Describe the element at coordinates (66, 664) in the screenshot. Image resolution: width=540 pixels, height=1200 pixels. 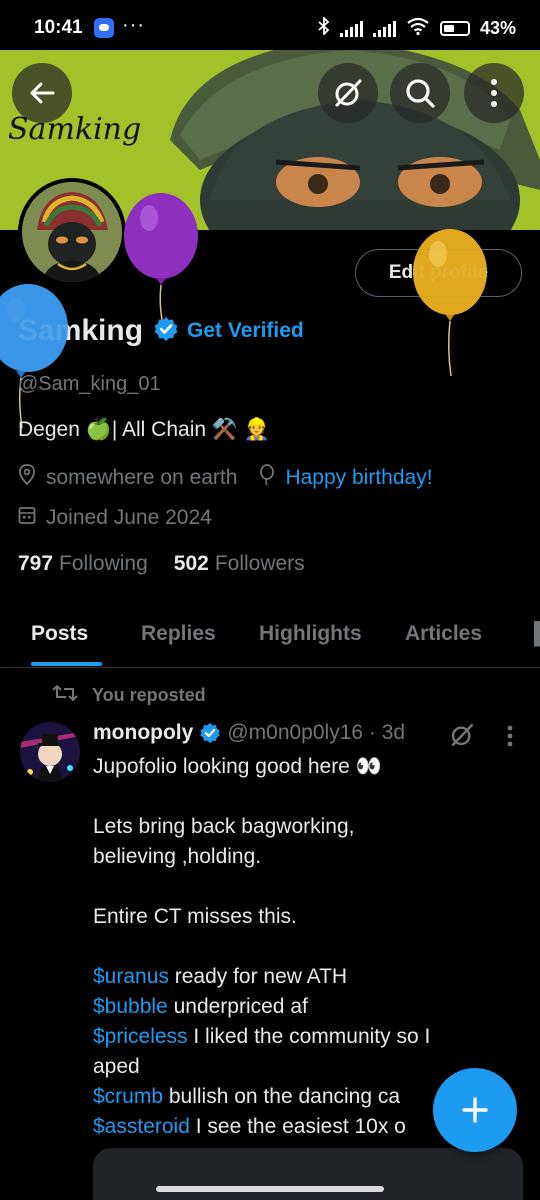
I see `active-tab-indicator` at that location.